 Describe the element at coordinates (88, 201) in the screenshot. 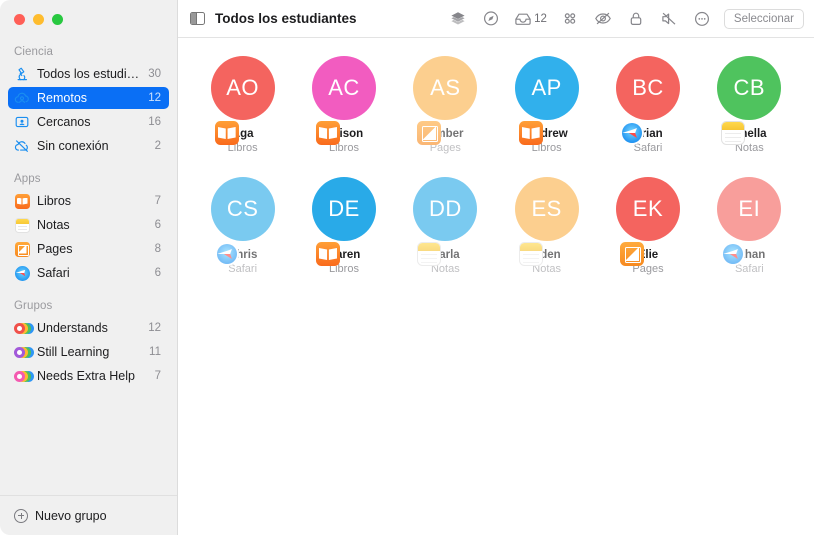

I see `sidebar-item-libros: Libros 7` at that location.